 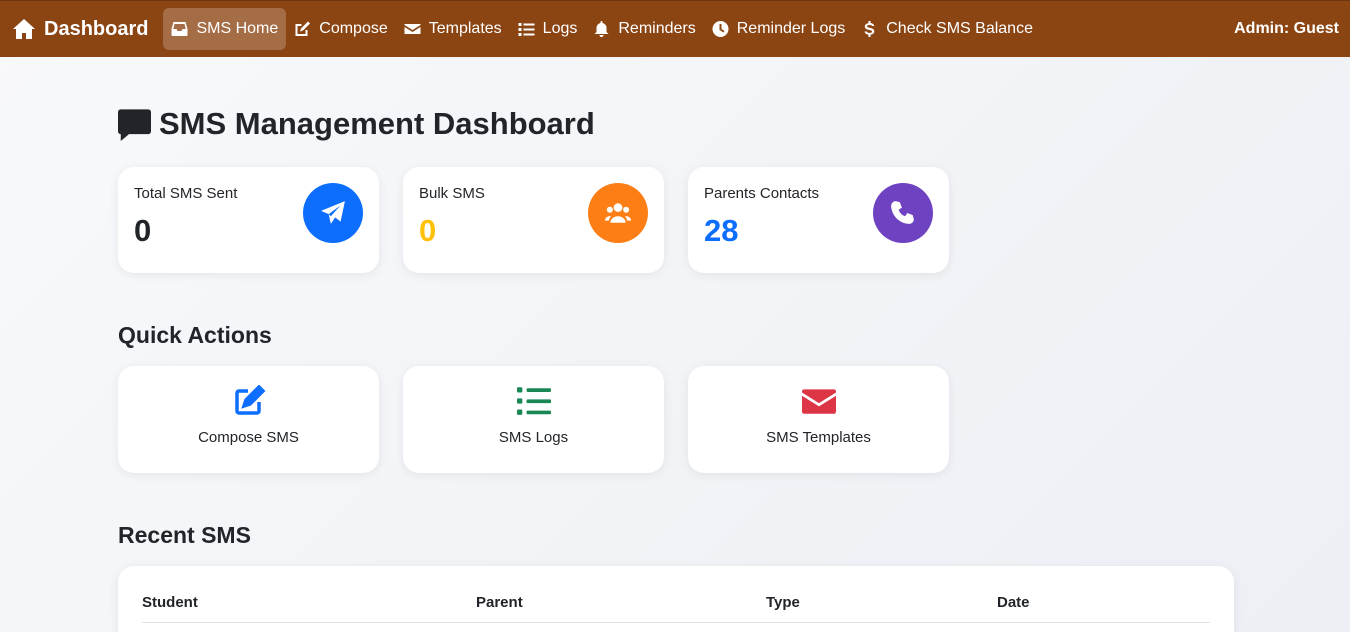 I want to click on clock-icon, so click(x=720, y=29).